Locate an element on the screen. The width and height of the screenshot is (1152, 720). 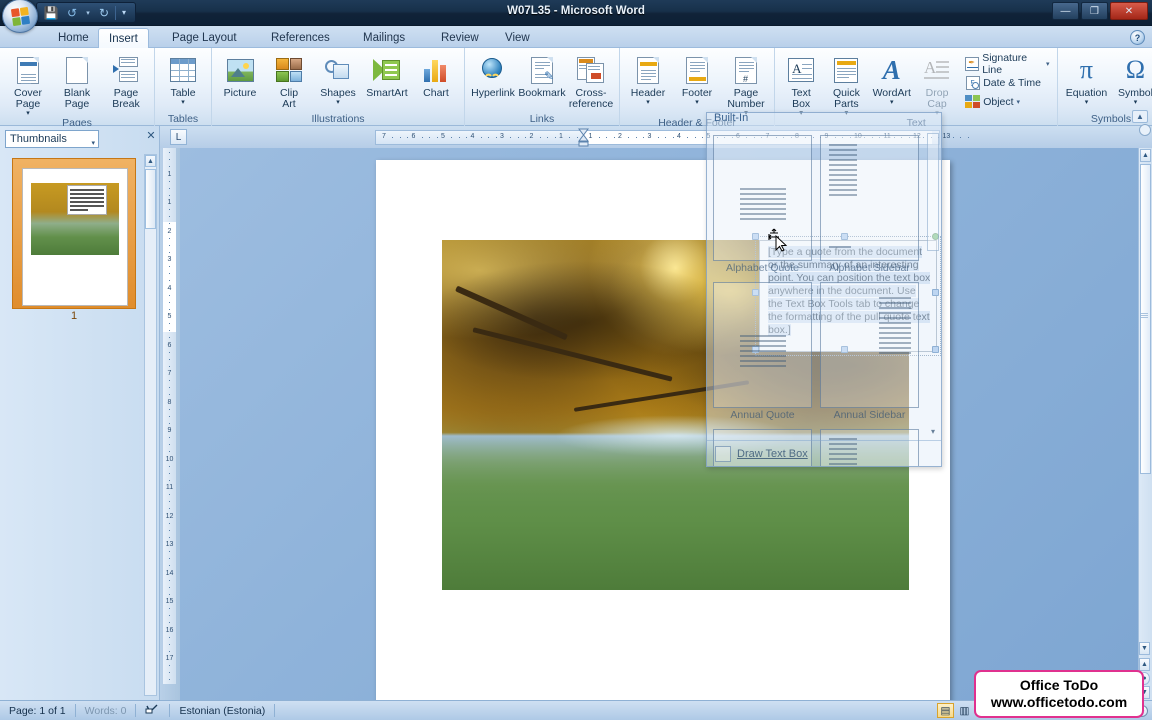
scrollbar-thumb is located at coordinates (1145, 319).